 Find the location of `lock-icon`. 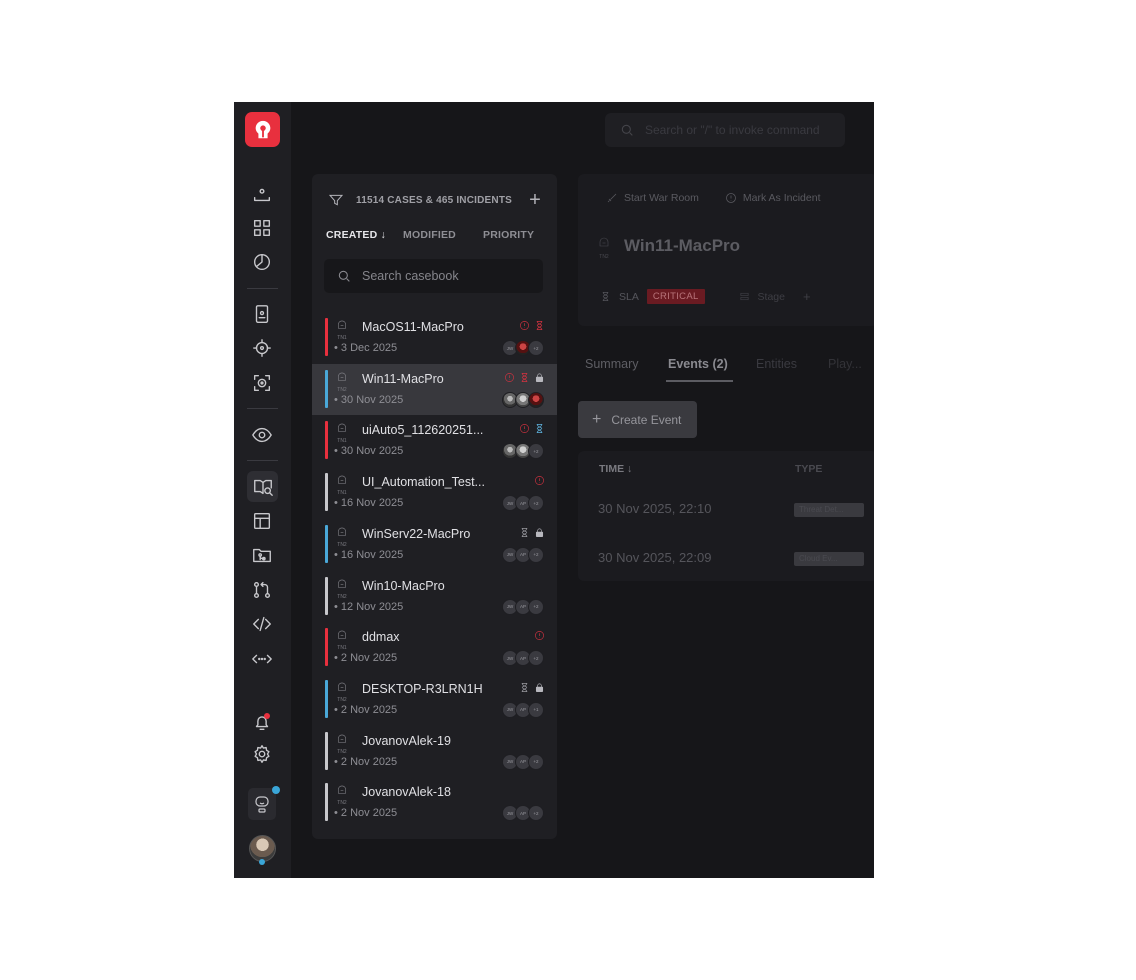

lock-icon is located at coordinates (539, 532).